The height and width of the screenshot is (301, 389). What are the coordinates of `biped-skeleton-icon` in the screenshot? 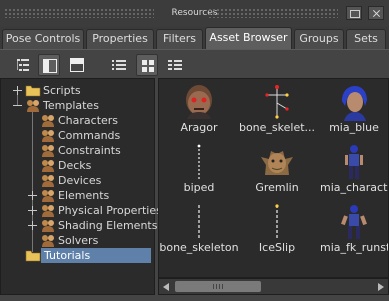 It's located at (199, 162).